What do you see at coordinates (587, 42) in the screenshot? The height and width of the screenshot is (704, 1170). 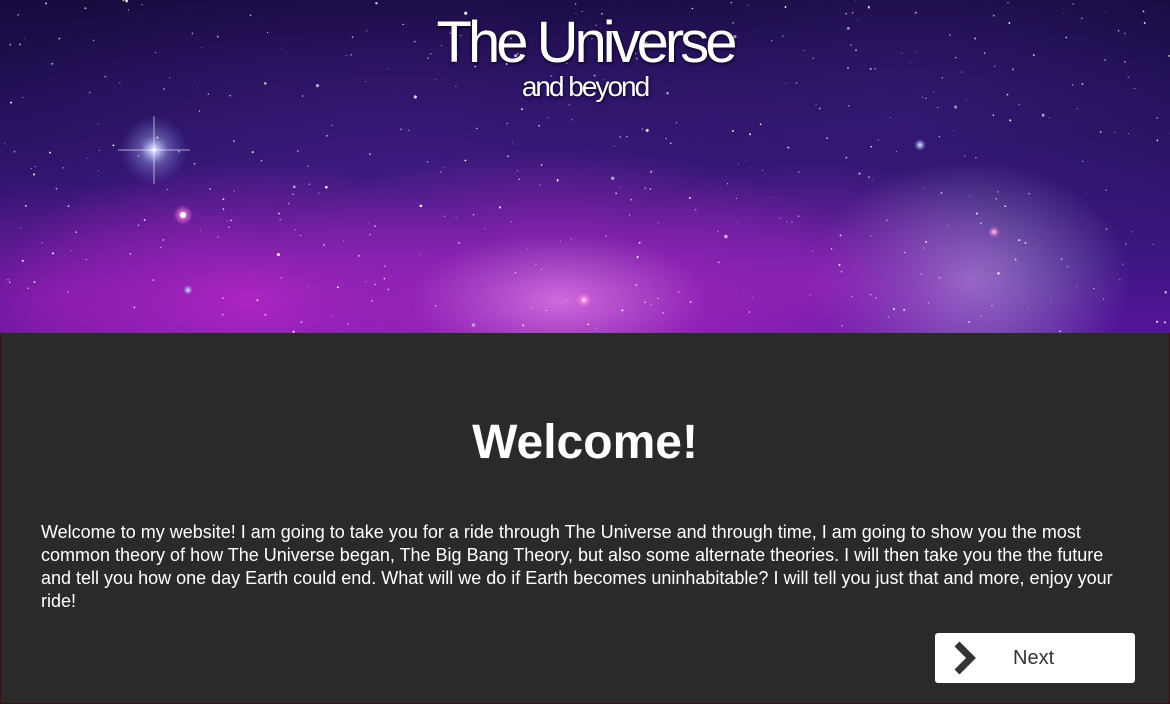 I see `site-title: The Universe` at bounding box center [587, 42].